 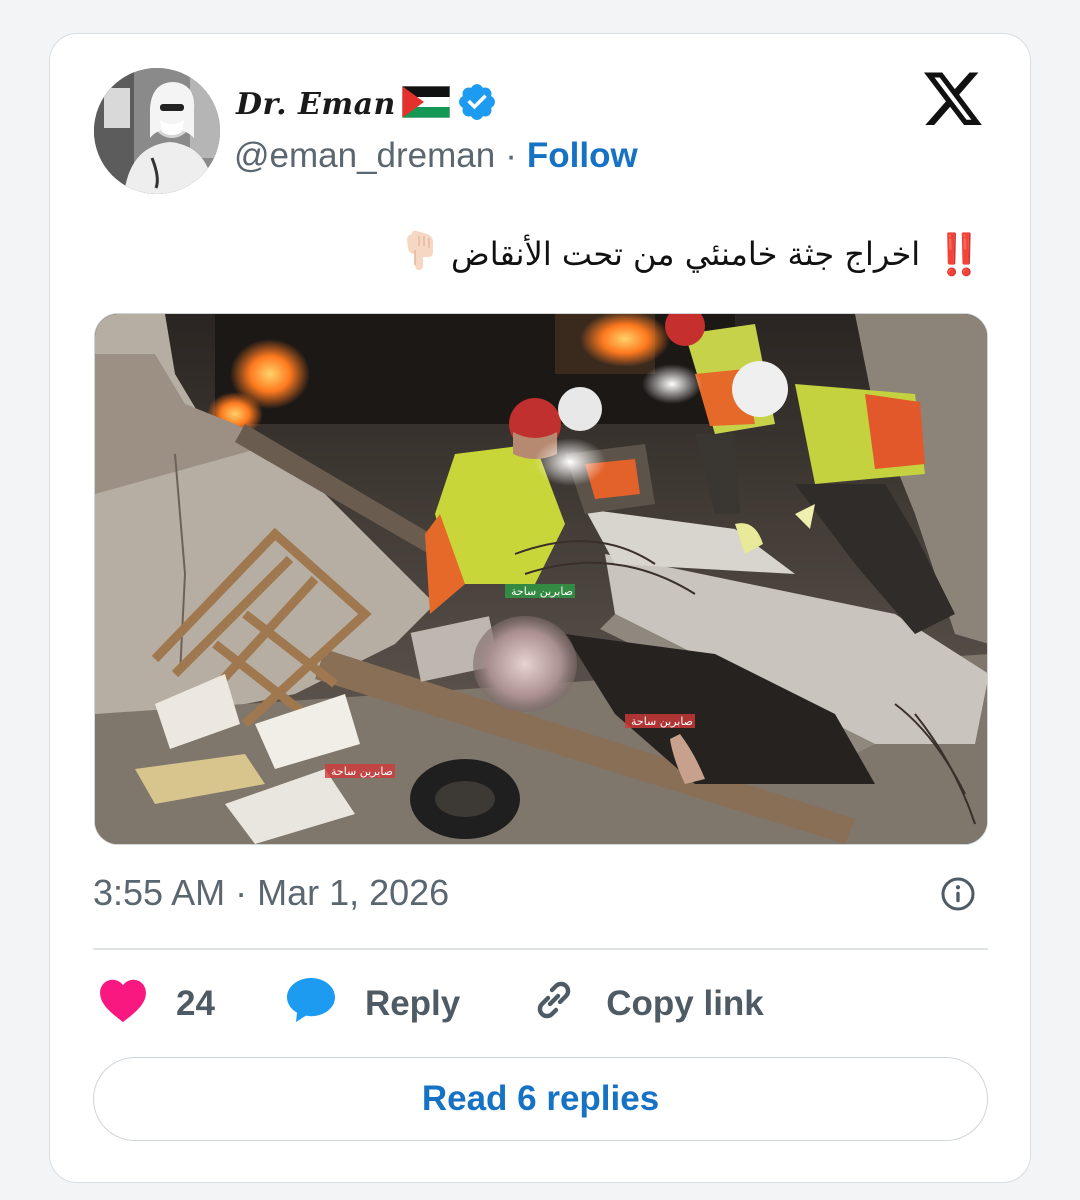 I want to click on tweet-body: اخراج جثة خامنئي من تحت الأنقاض, so click(x=686, y=254).